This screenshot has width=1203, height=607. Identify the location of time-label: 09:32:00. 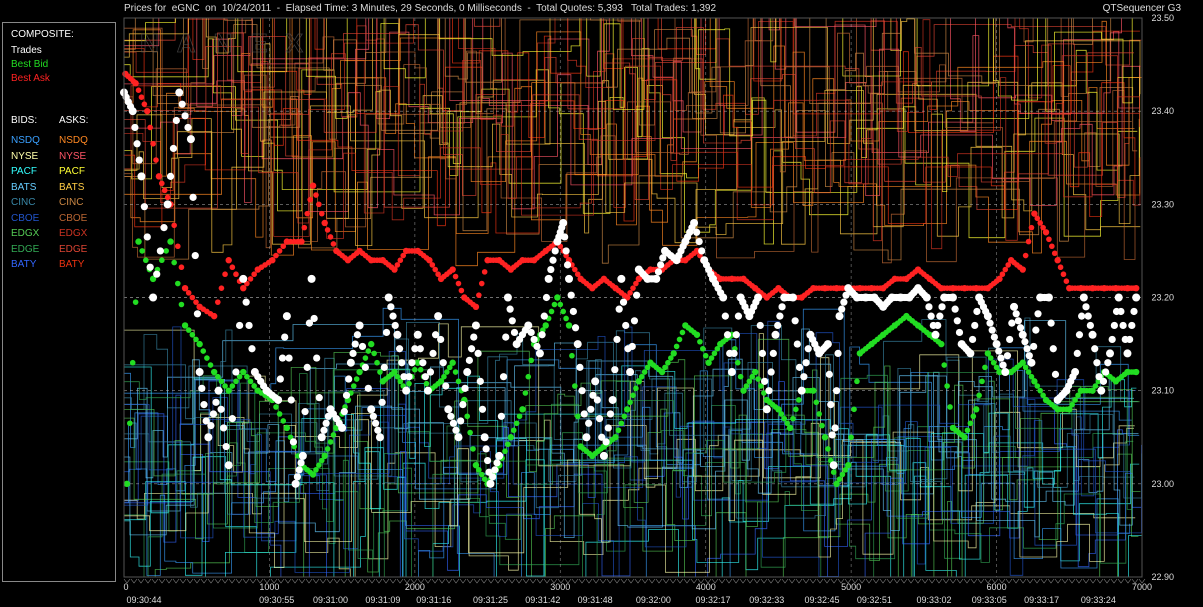
(653, 600).